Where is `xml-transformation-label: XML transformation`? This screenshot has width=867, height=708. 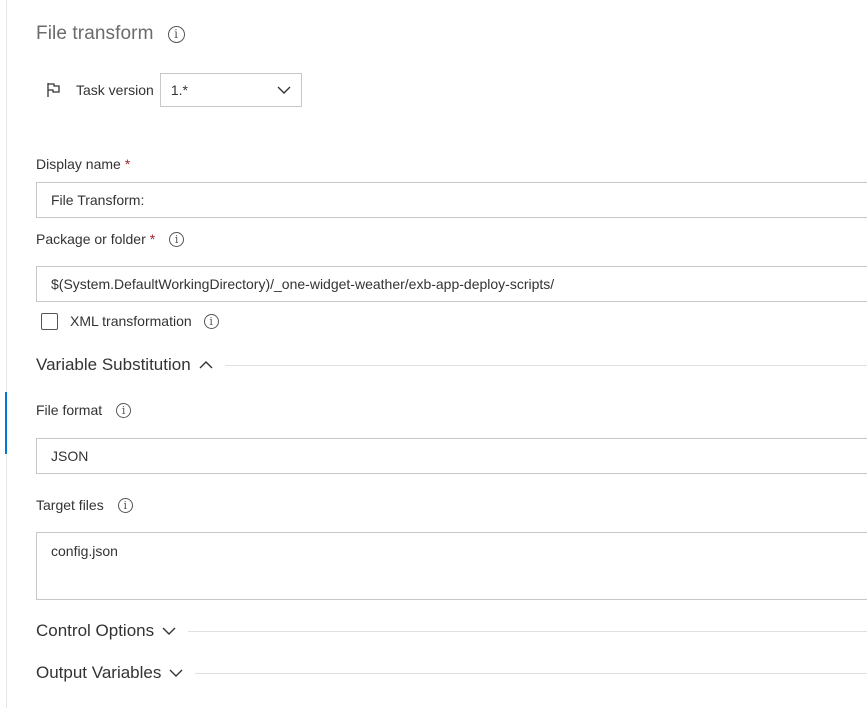 xml-transformation-label: XML transformation is located at coordinates (131, 321).